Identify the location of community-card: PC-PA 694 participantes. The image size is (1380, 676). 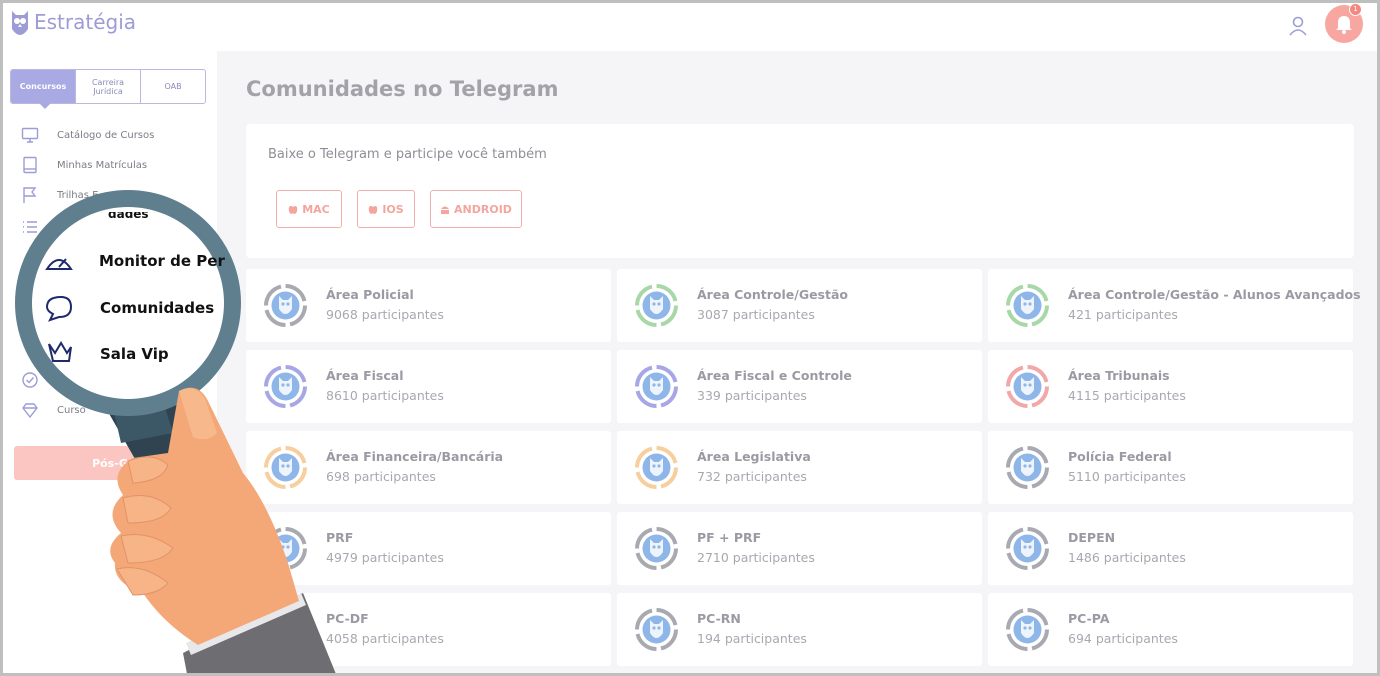
(1170, 629).